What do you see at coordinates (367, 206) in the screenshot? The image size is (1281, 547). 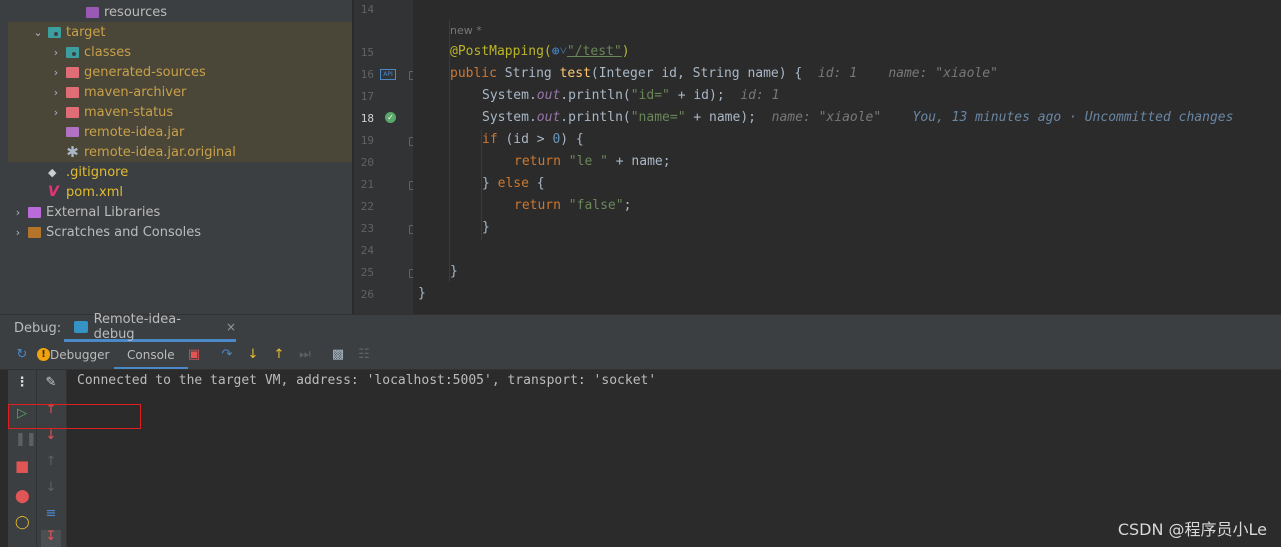 I see `line-number: 22` at bounding box center [367, 206].